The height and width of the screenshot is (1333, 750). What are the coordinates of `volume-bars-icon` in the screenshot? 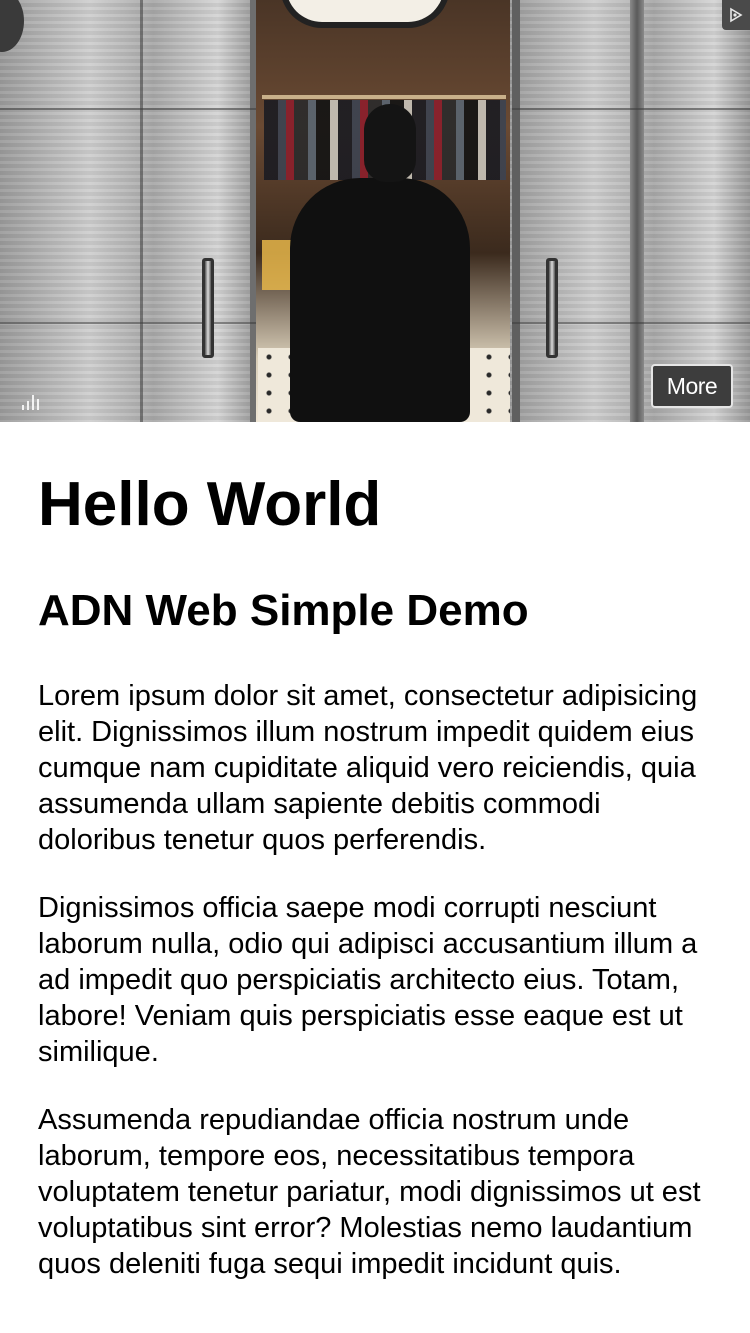 It's located at (30, 401).